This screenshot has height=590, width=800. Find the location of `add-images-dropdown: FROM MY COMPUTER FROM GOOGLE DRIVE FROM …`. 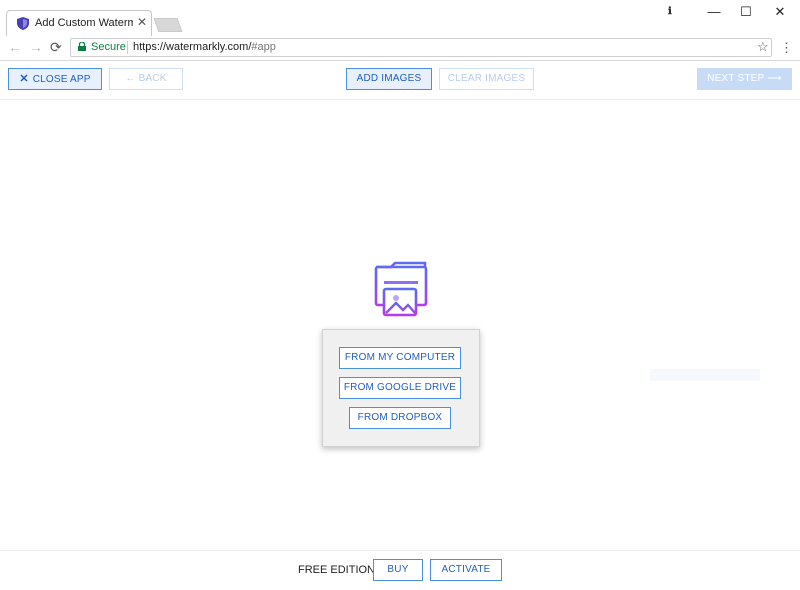

add-images-dropdown: FROM MY COMPUTER FROM GOOGLE DRIVE FROM … is located at coordinates (401, 388).